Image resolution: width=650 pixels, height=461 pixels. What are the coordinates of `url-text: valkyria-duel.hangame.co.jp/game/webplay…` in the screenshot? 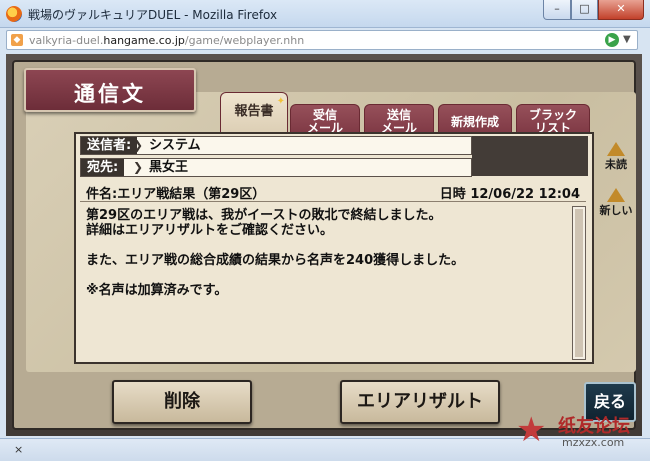 It's located at (166, 40).